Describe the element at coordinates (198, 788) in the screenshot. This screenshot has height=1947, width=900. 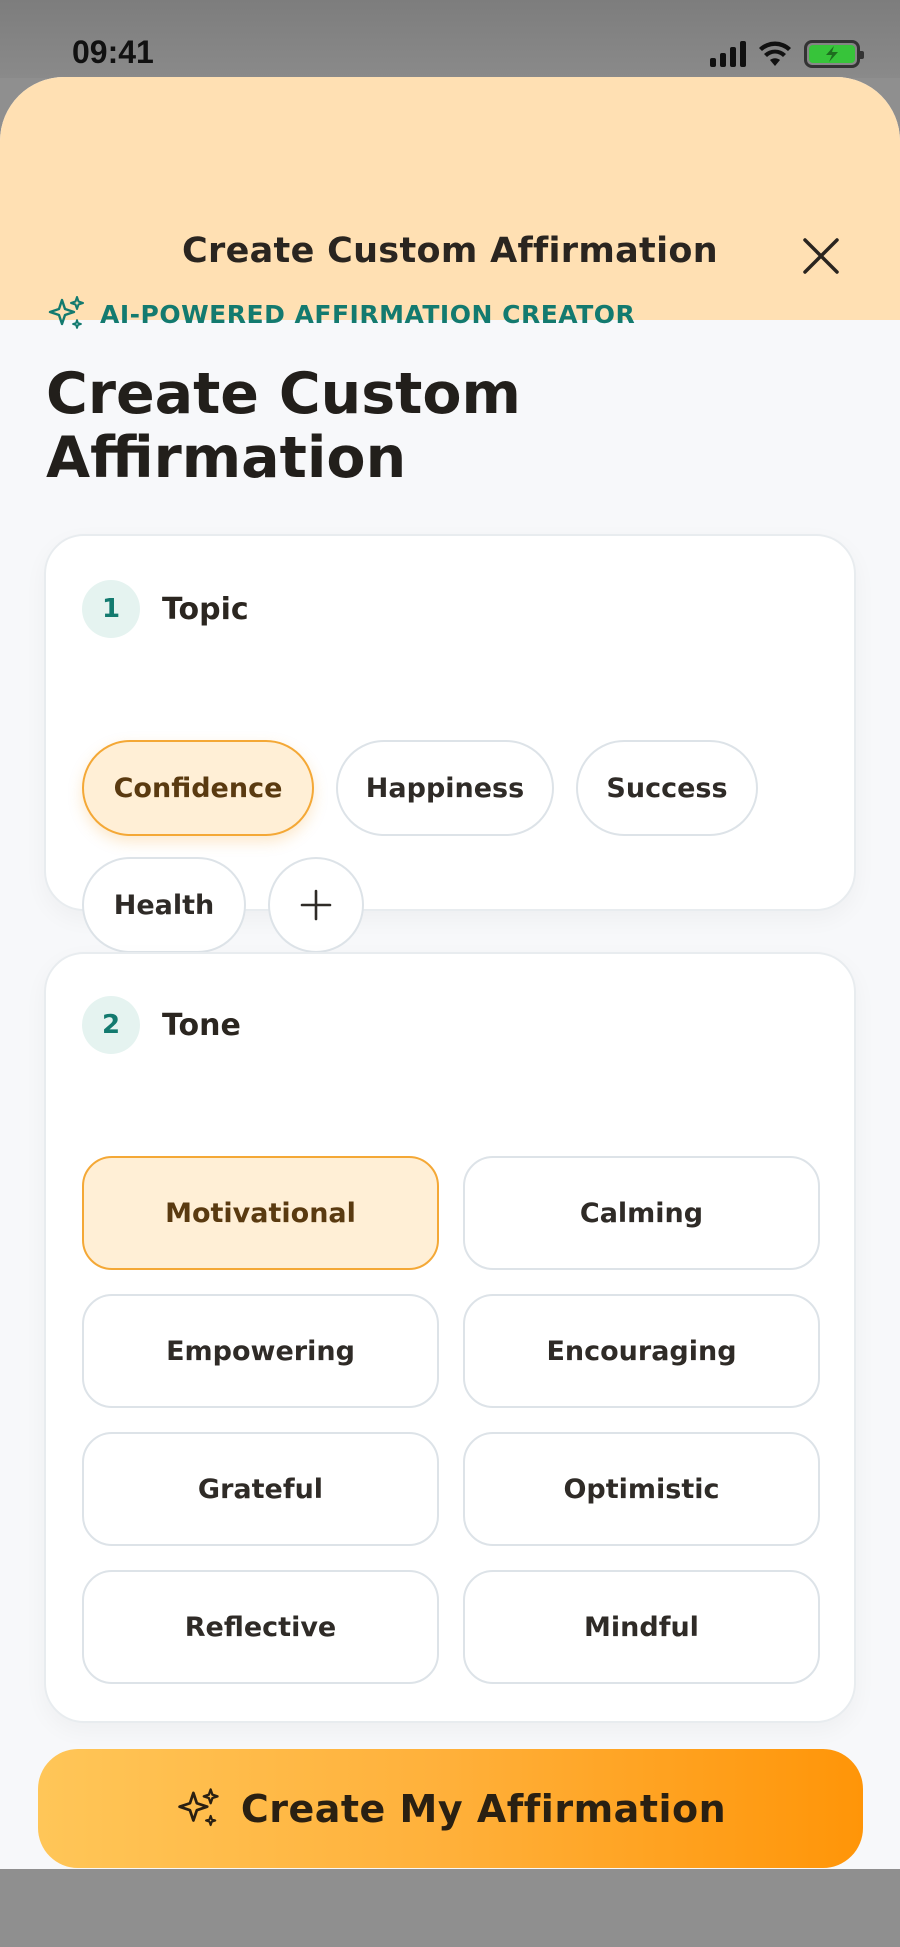
I see `topic-chip-confidence: Confidence` at that location.